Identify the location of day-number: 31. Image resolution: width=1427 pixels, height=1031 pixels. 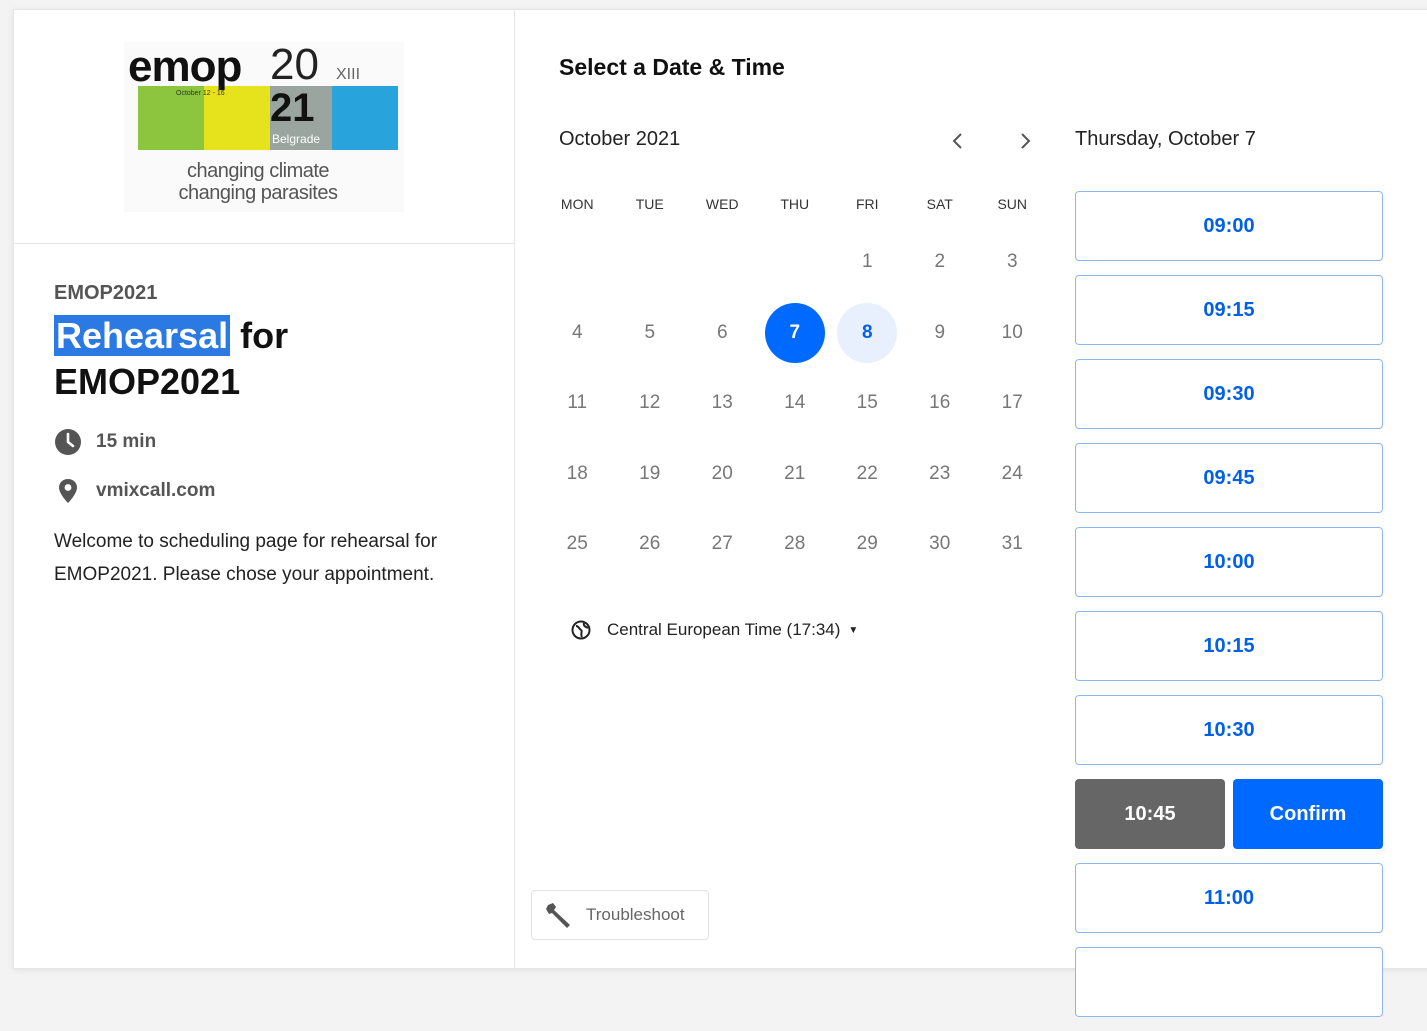
(1012, 544).